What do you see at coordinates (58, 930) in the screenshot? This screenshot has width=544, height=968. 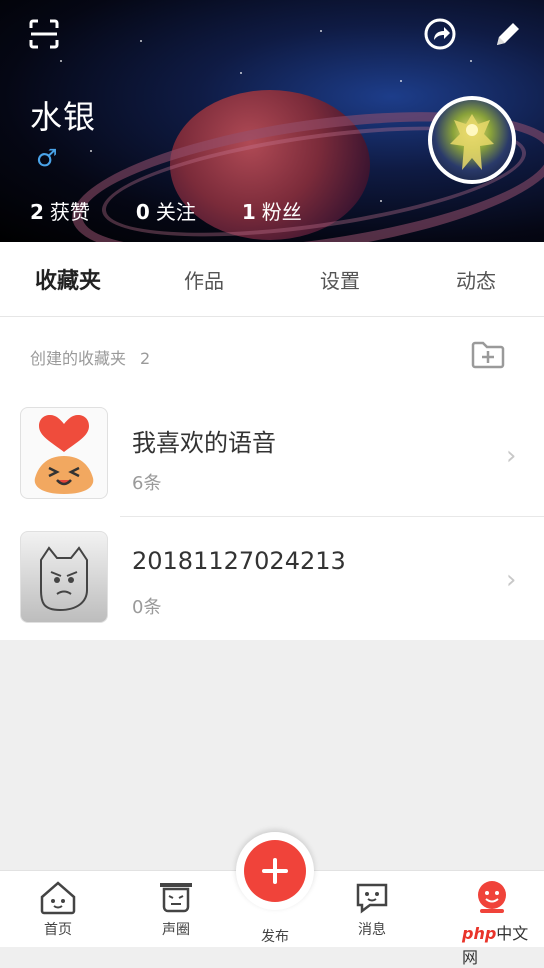 I see `nav-home-label: 首页` at bounding box center [58, 930].